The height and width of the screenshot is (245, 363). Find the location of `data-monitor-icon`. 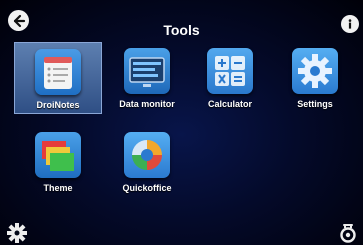

data-monitor-icon is located at coordinates (147, 71).